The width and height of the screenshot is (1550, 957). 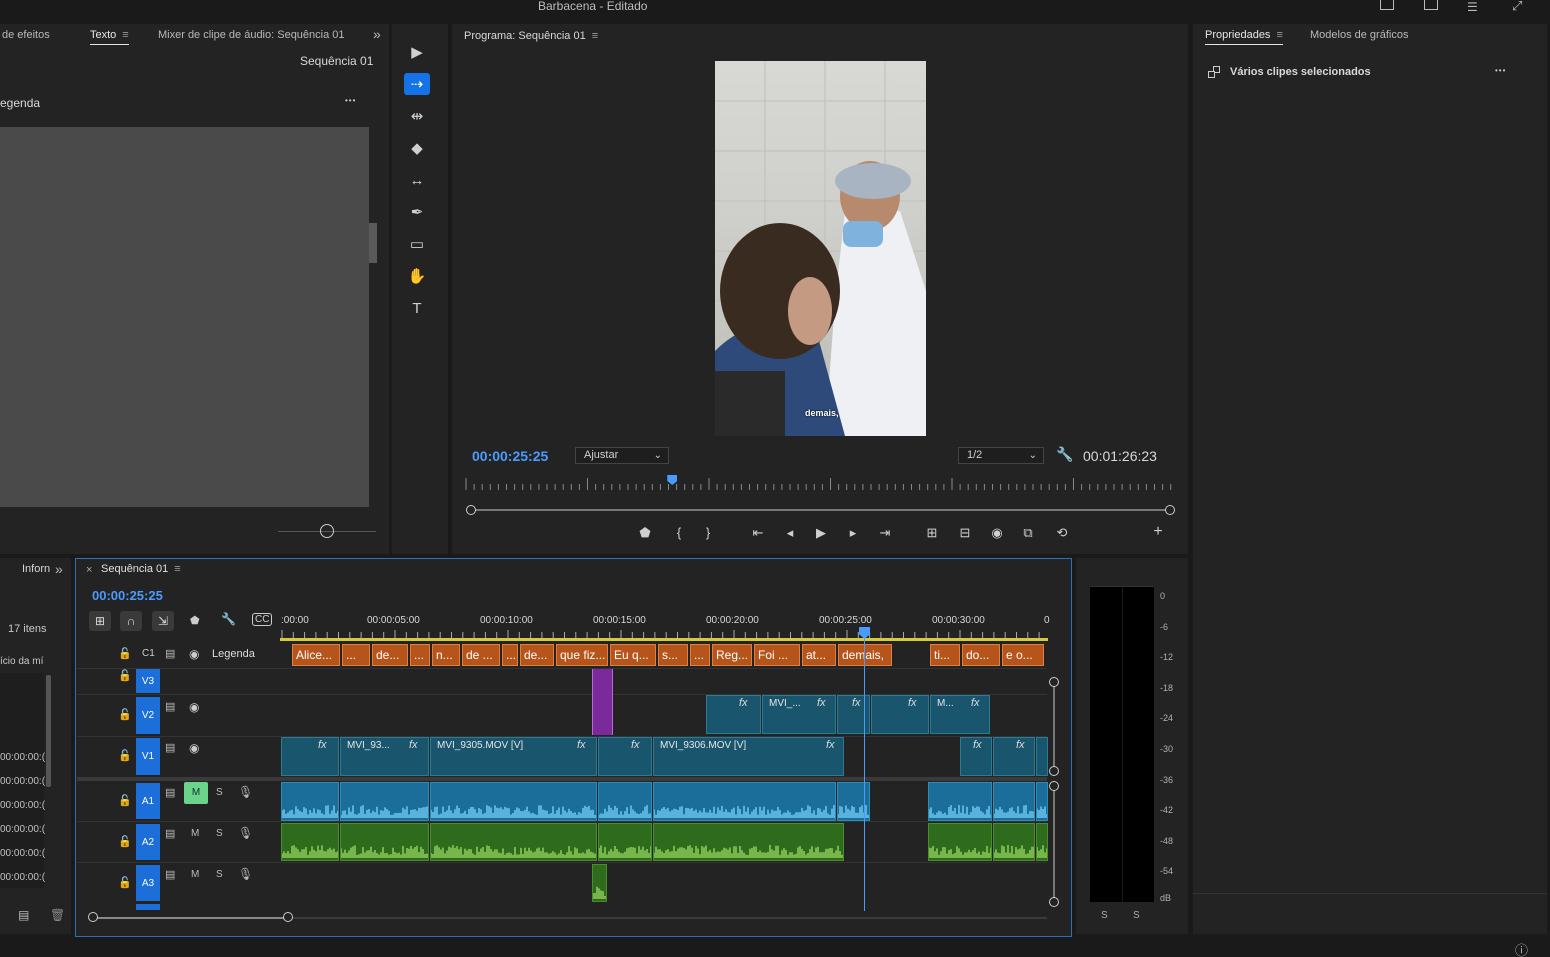 What do you see at coordinates (417, 148) in the screenshot?
I see `razor-tool-icon: ◆` at bounding box center [417, 148].